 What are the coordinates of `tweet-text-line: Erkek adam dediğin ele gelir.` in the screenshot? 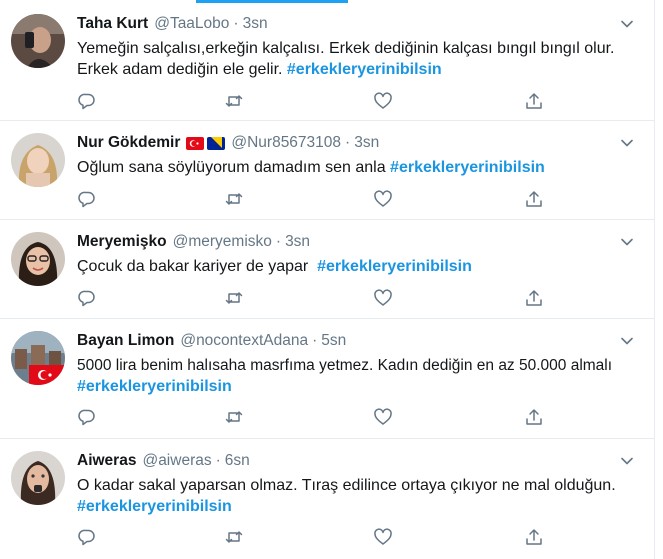 It's located at (182, 69).